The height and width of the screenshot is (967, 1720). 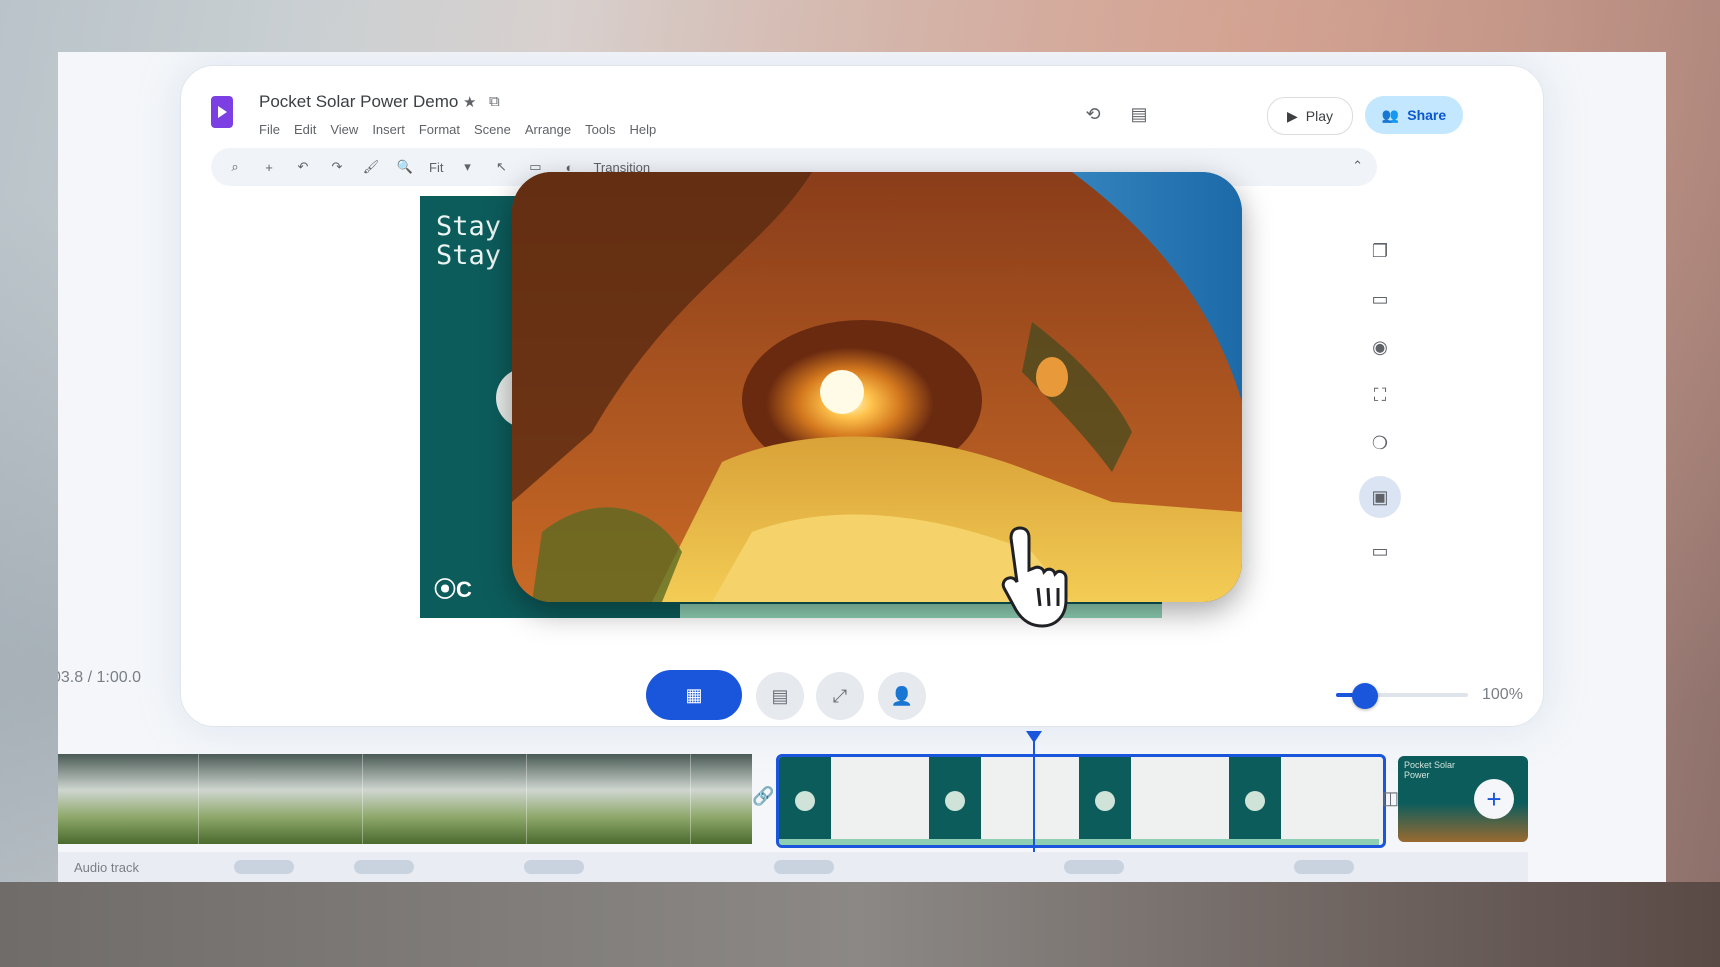 What do you see at coordinates (467, 167) in the screenshot?
I see `chevron-down-icon: ▾` at bounding box center [467, 167].